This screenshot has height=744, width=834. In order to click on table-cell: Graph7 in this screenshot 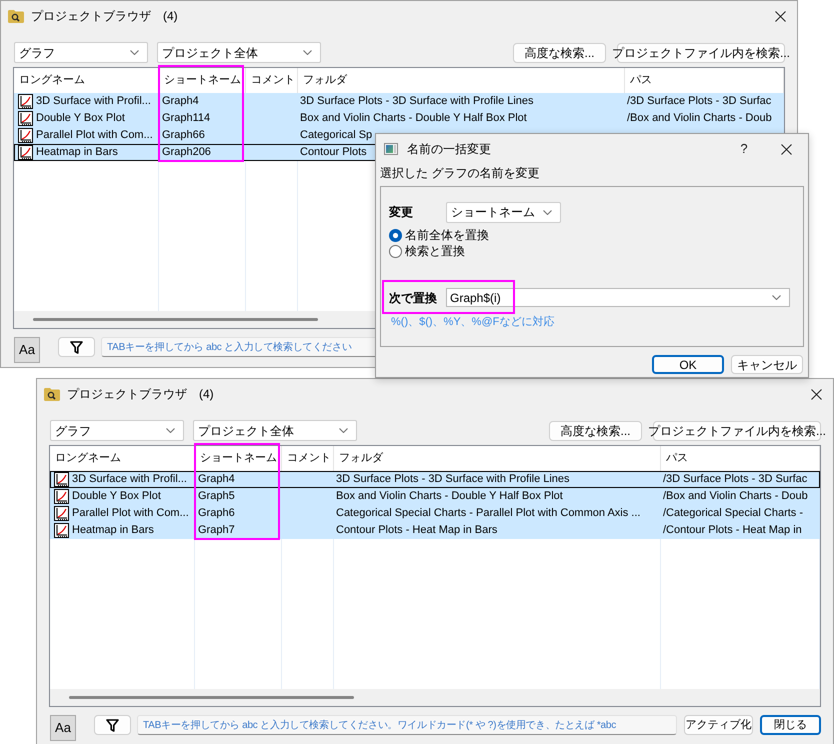, I will do `click(216, 530)`.